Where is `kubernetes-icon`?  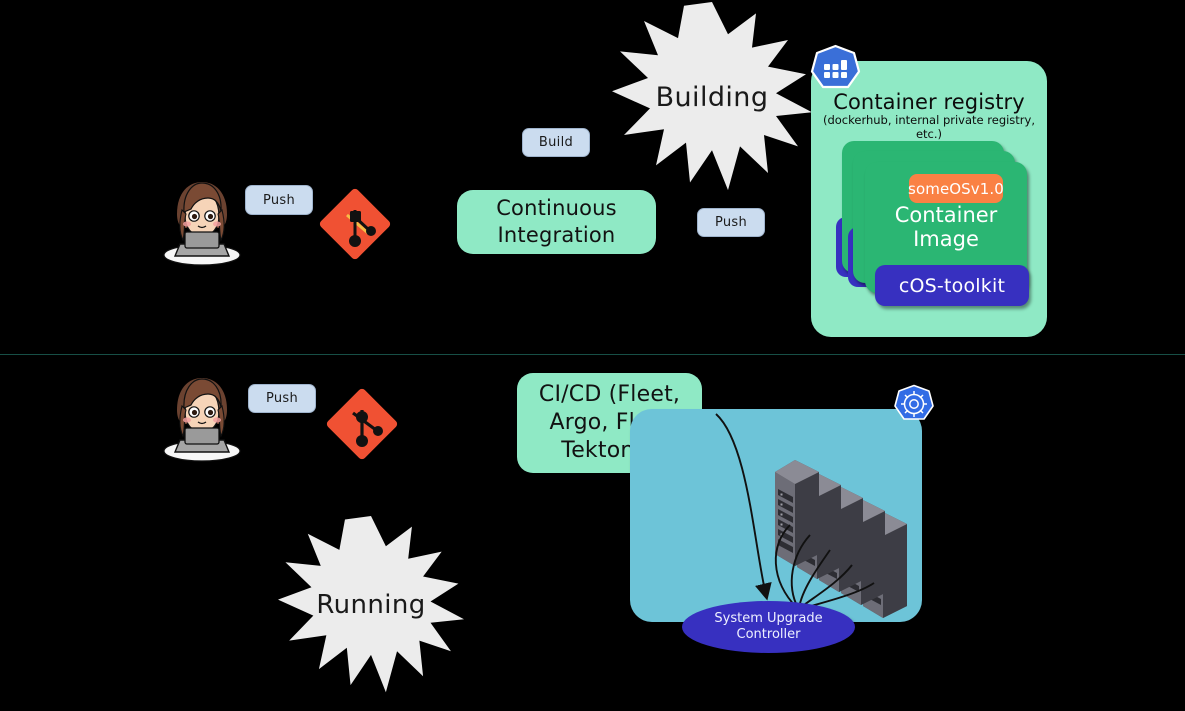 kubernetes-icon is located at coordinates (914, 402).